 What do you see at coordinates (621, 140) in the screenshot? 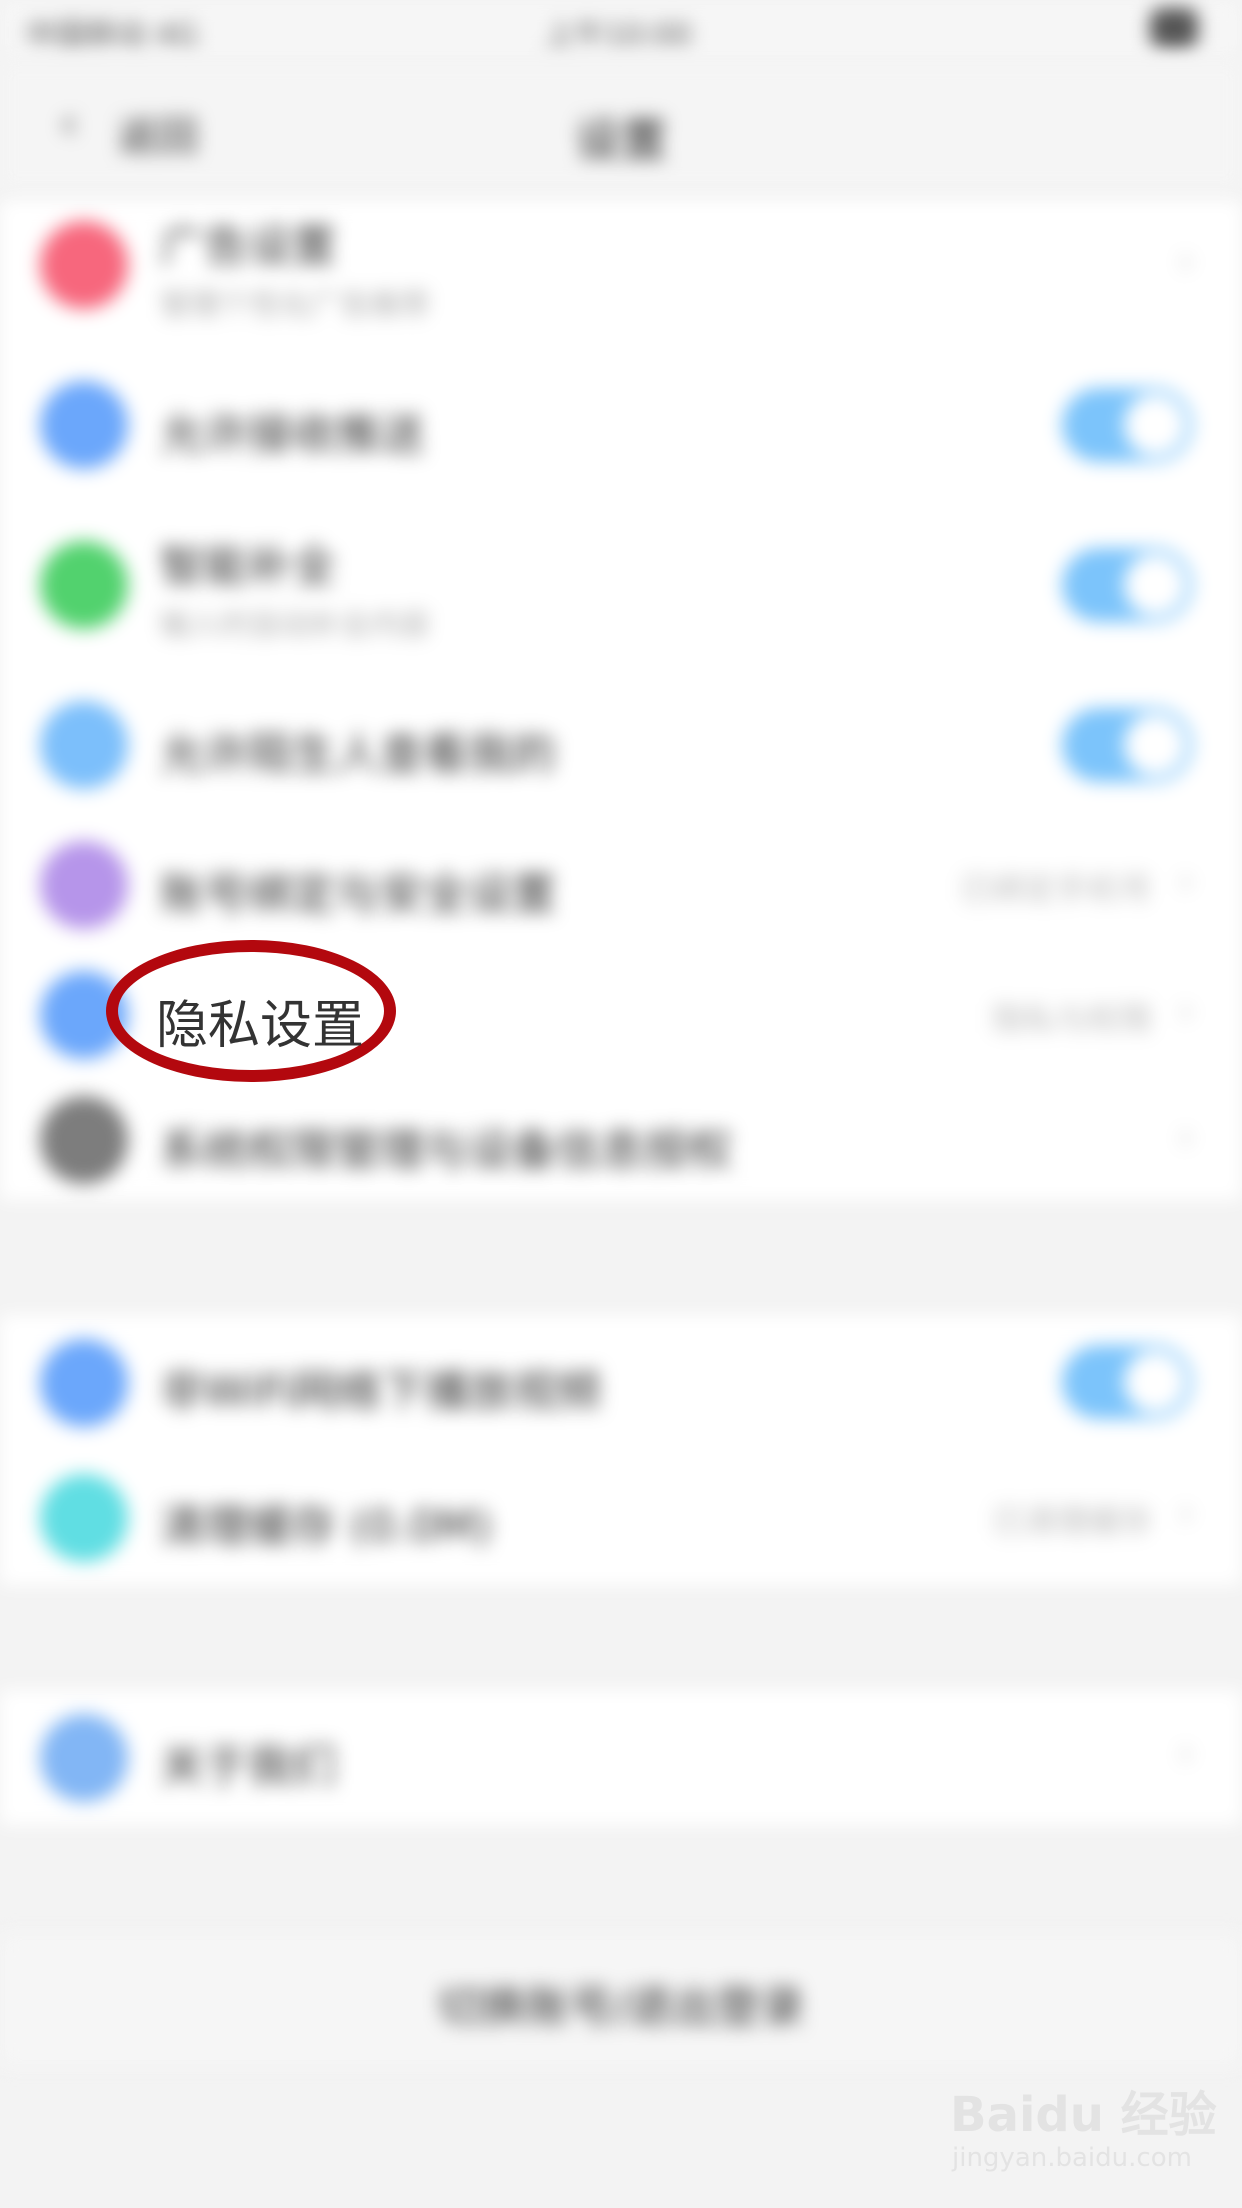
I see `page-title: 设置` at bounding box center [621, 140].